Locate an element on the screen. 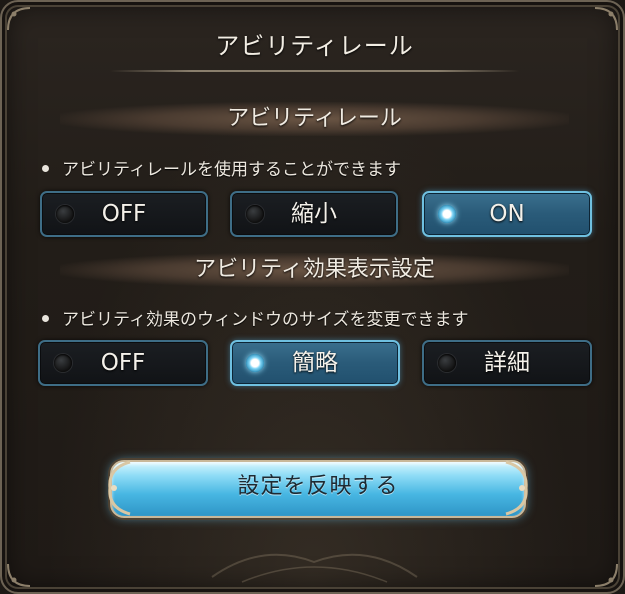 The height and width of the screenshot is (594, 625). description-text: アビリティレールを使用することができます is located at coordinates (231, 170).